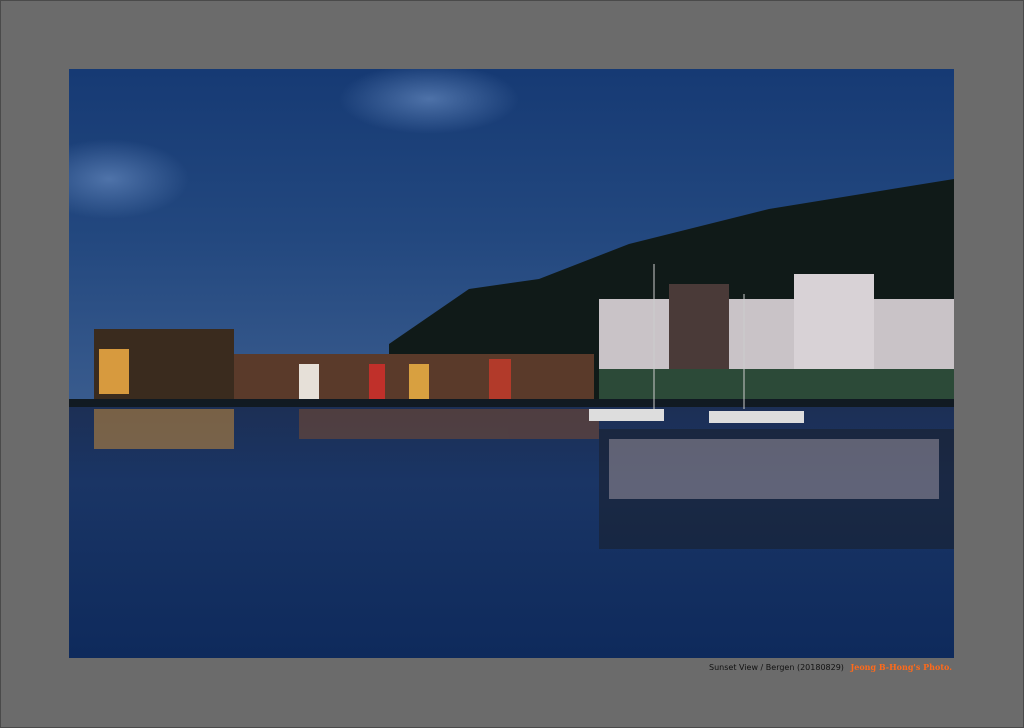 The image size is (1024, 728). Describe the element at coordinates (776, 667) in the screenshot. I see `caption-title: Sunset View / Bergen (20180829)` at that location.